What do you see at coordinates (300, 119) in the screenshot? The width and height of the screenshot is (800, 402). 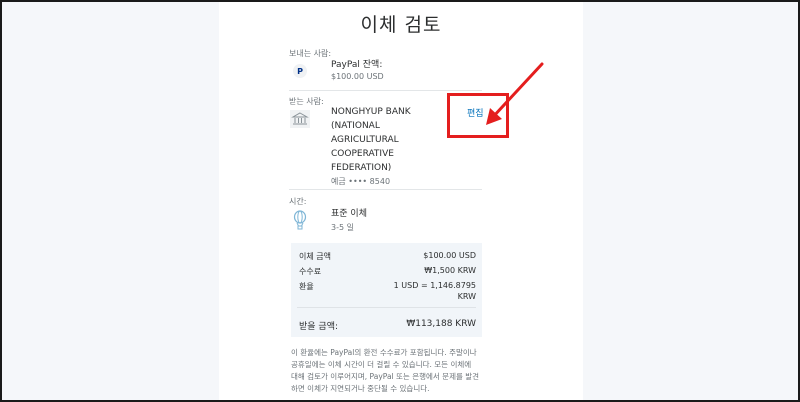 I see `bank-icon` at bounding box center [300, 119].